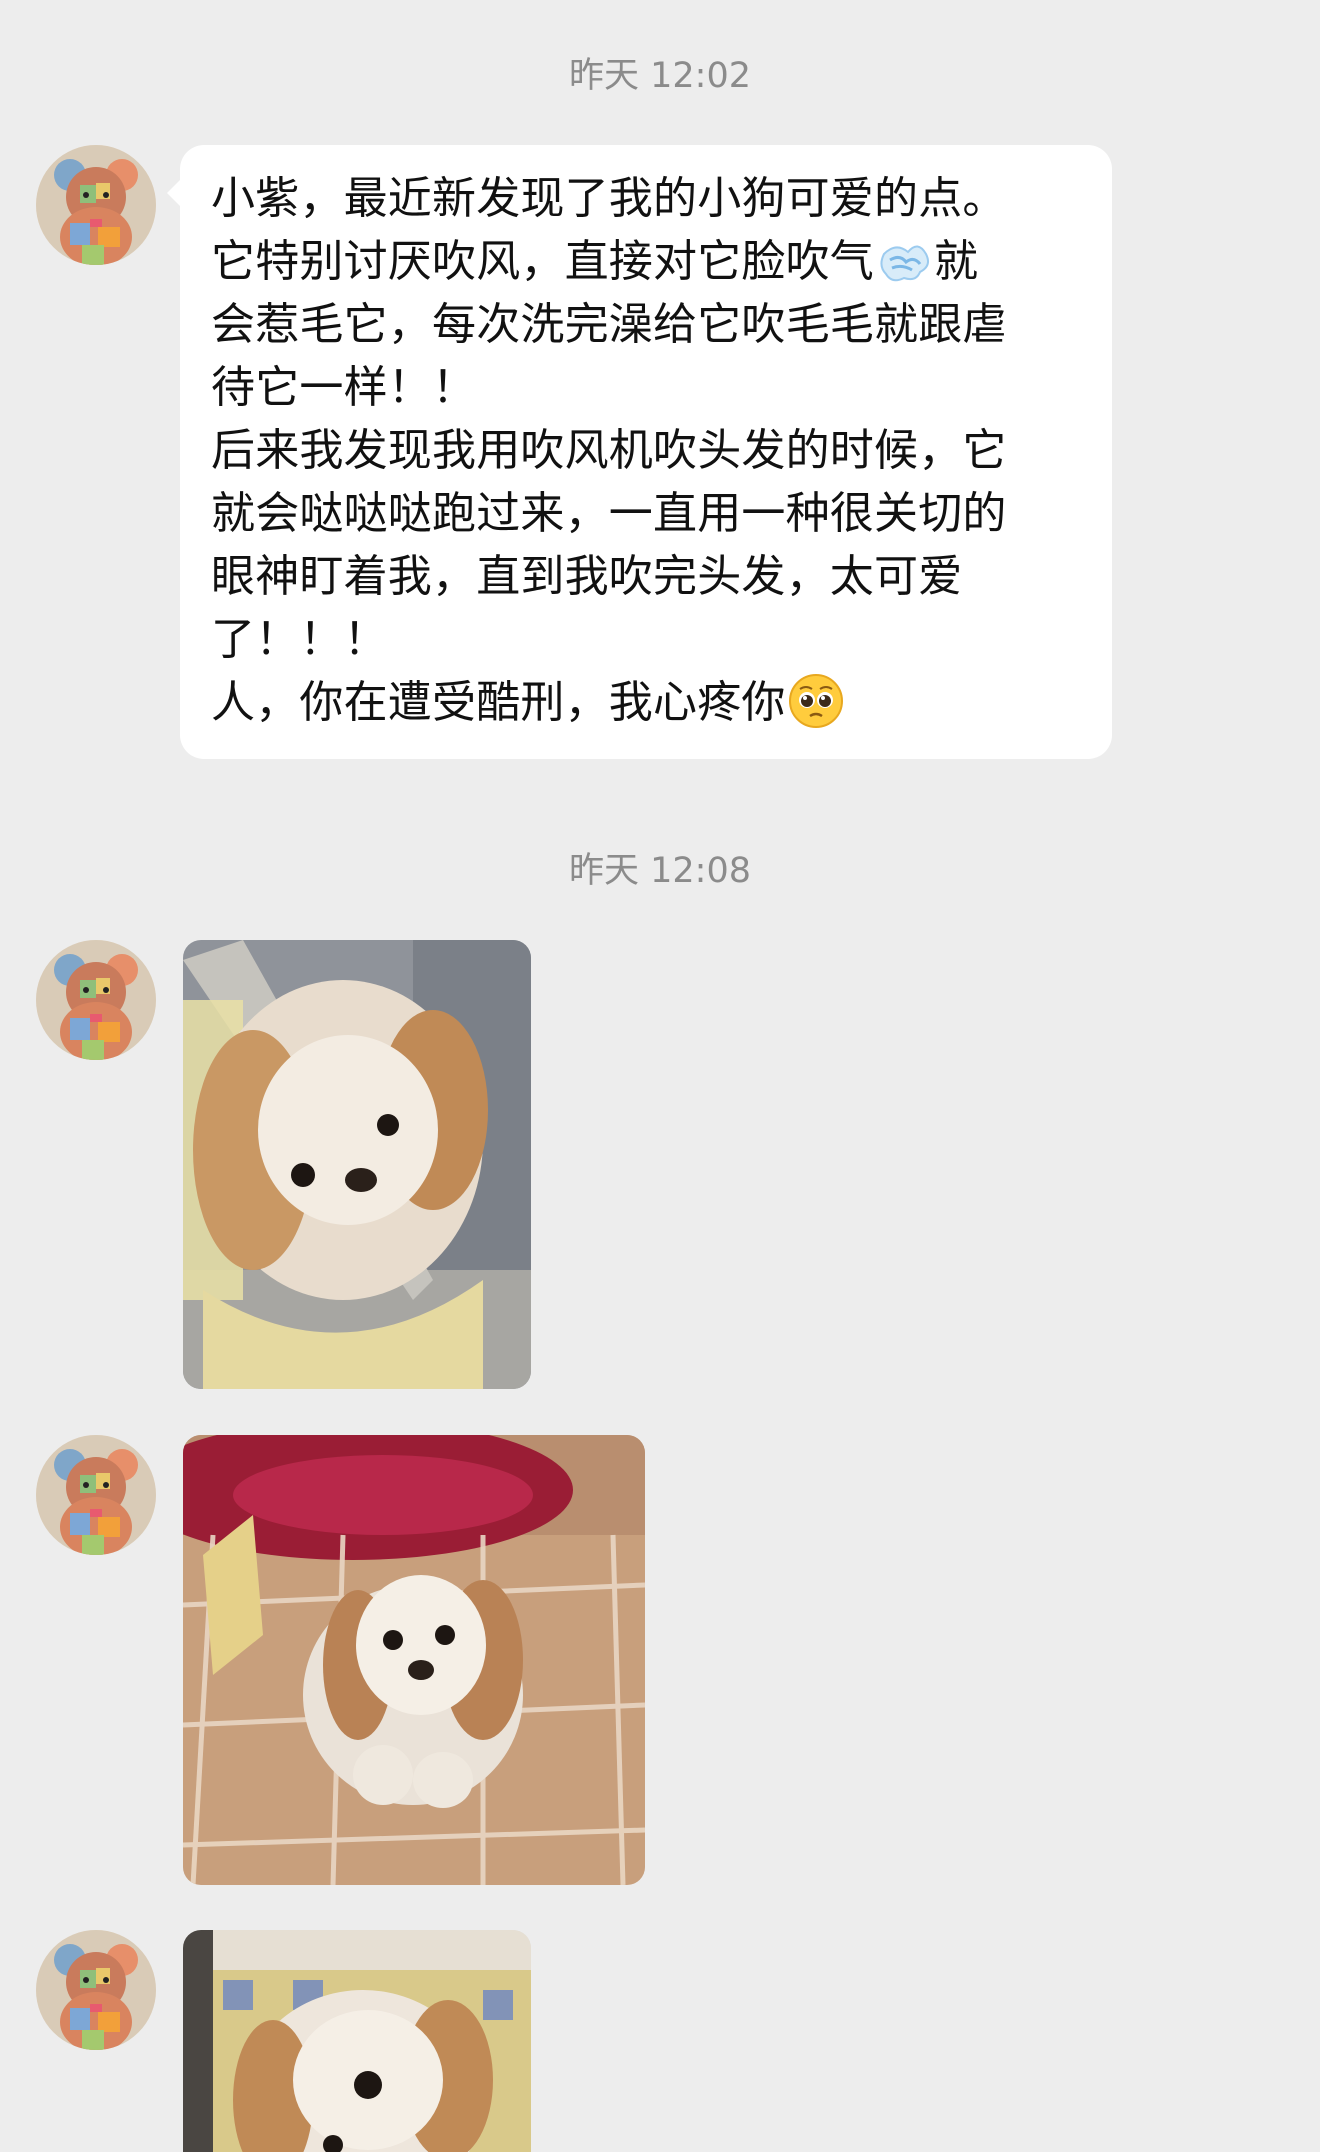  Describe the element at coordinates (542, 261) in the screenshot. I see `message-text: 它特别讨厌吹风，直接对它脸吹气` at that location.